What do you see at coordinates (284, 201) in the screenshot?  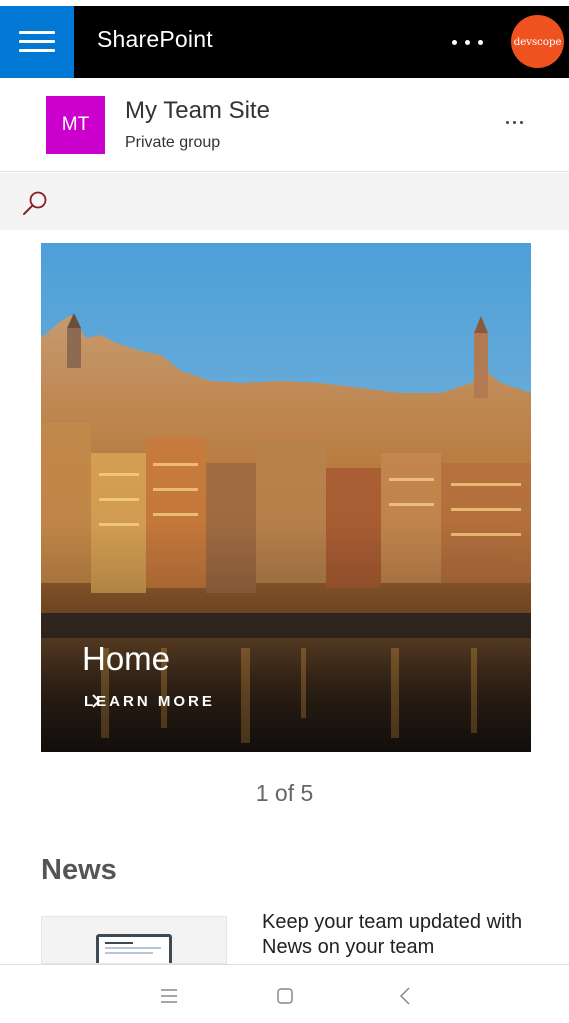 I see `search-bar` at bounding box center [284, 201].